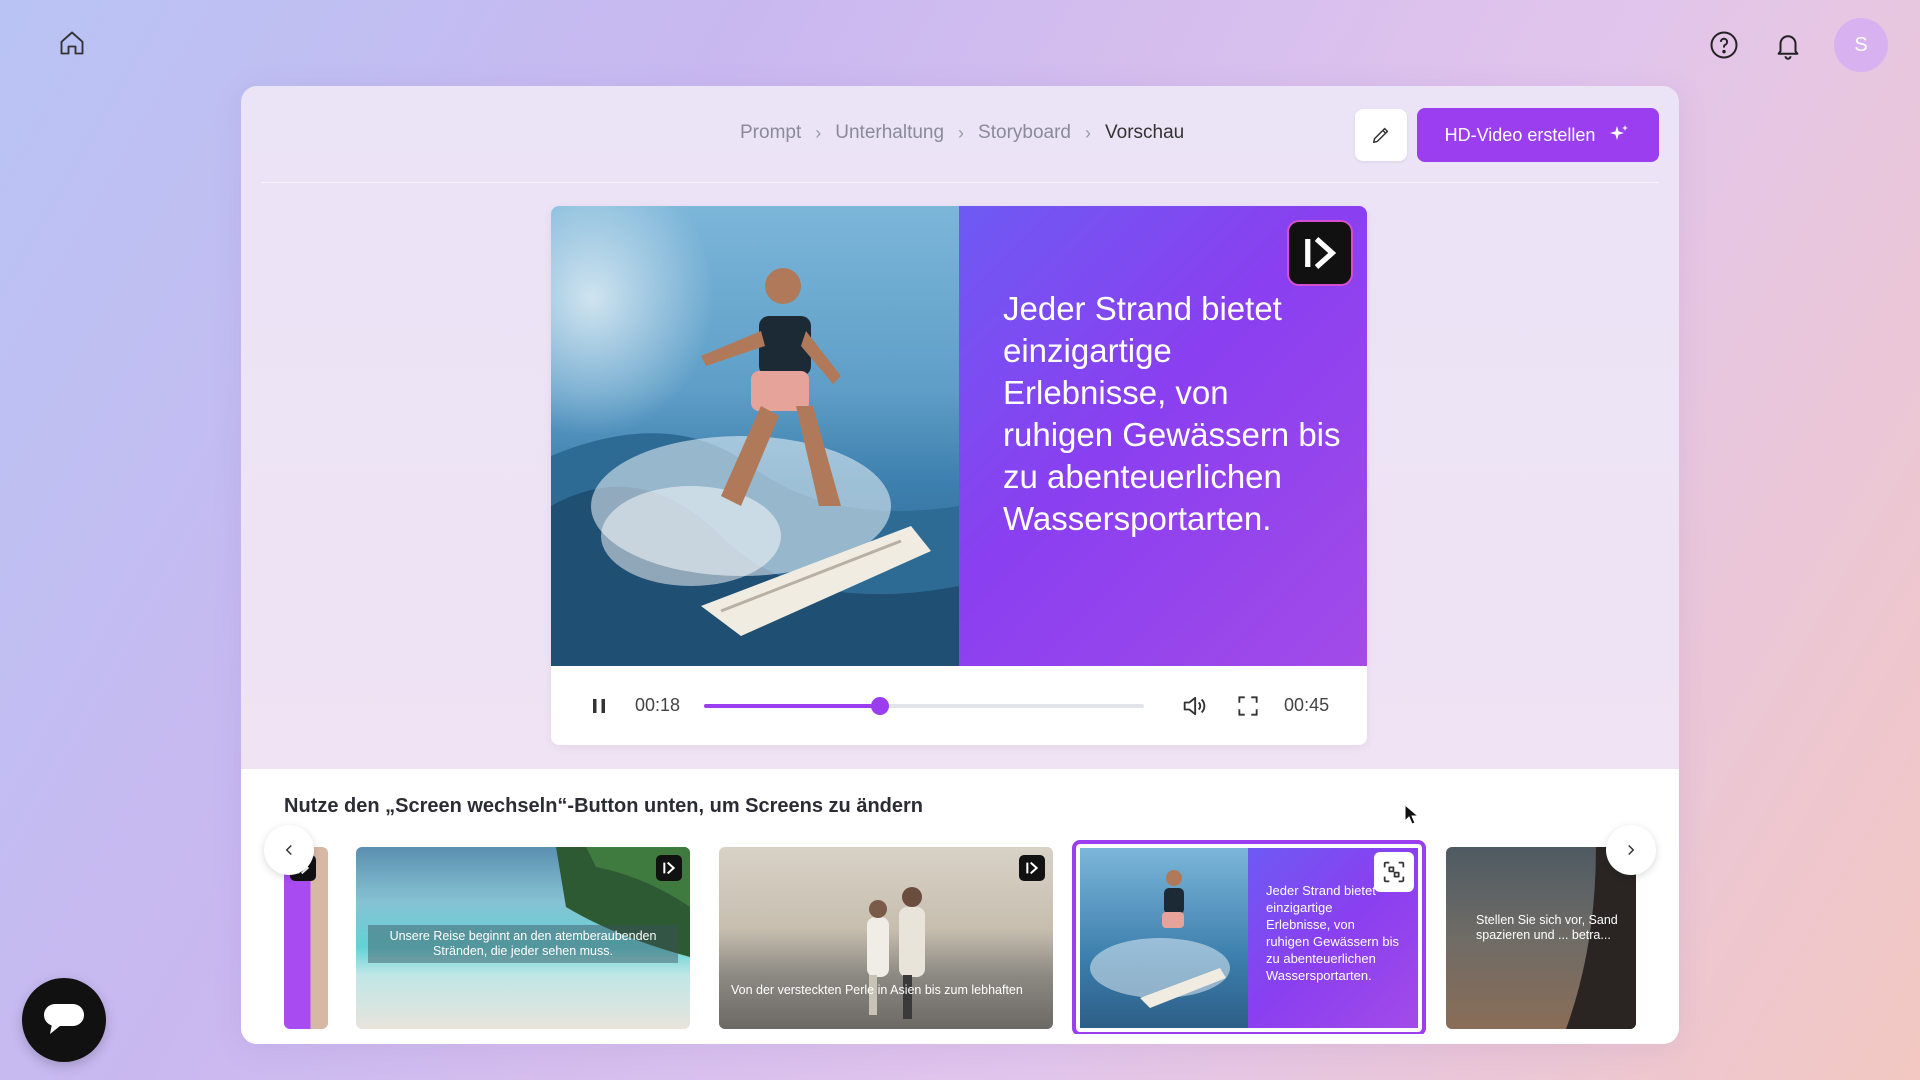 The height and width of the screenshot is (1080, 1920). I want to click on notifications-button, so click(1788, 45).